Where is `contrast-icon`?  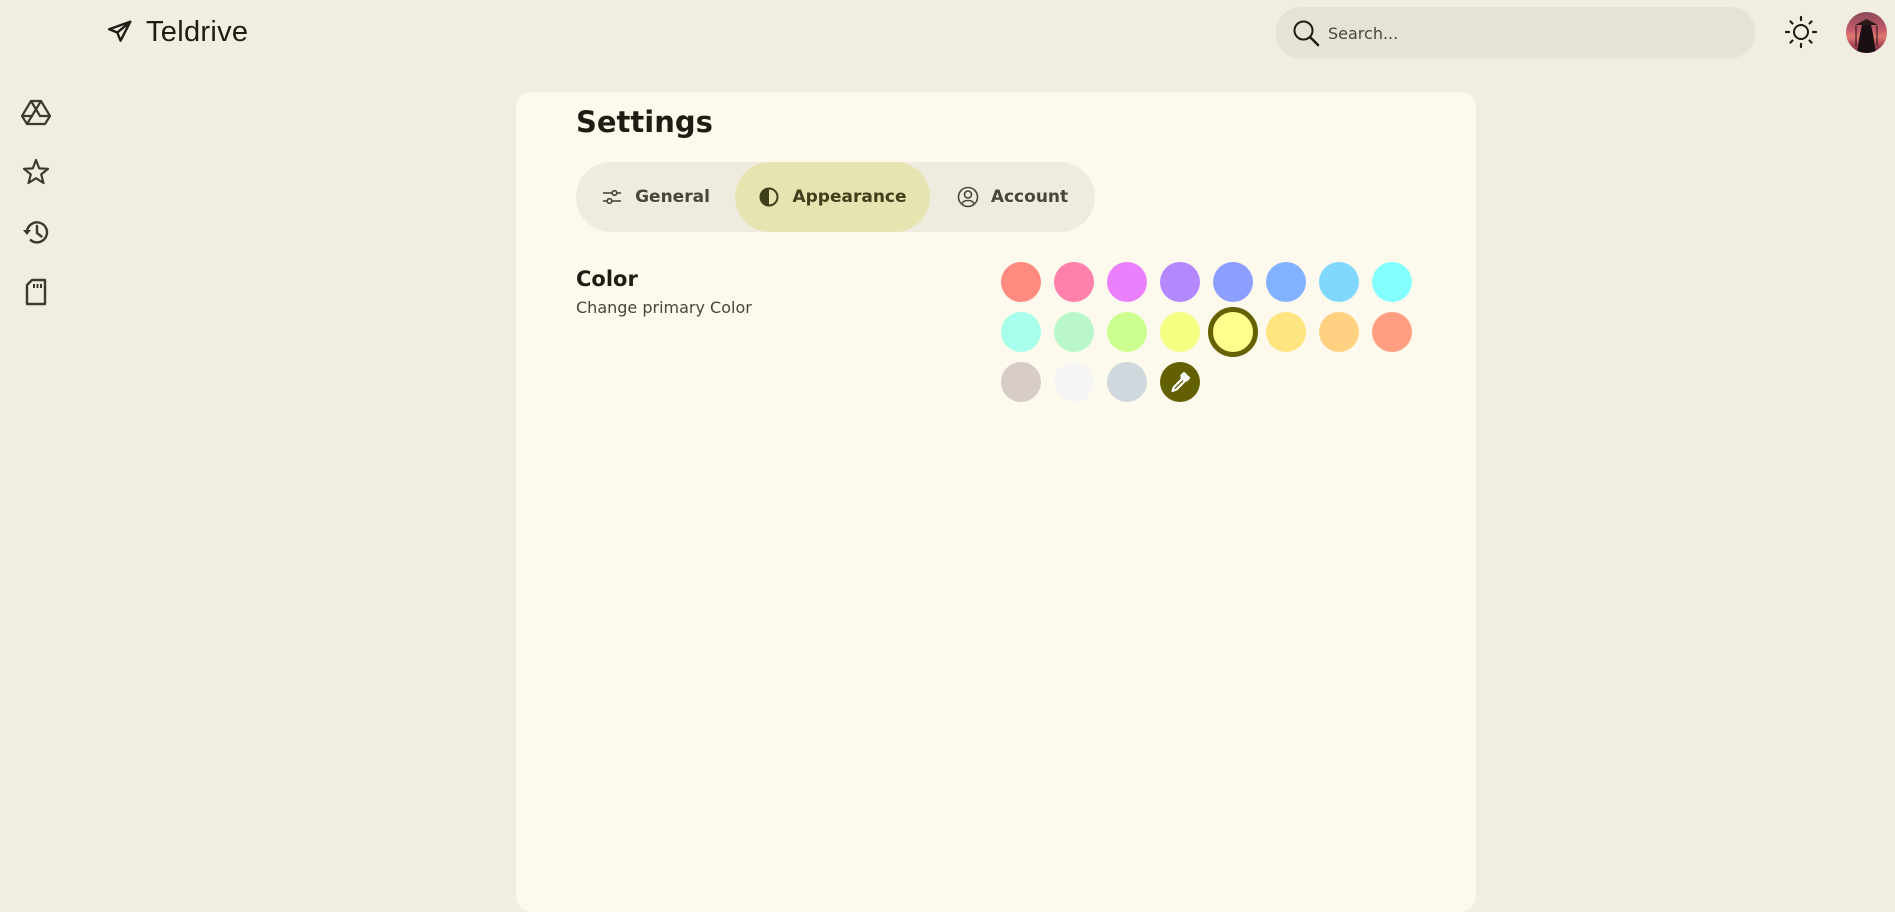 contrast-icon is located at coordinates (769, 197).